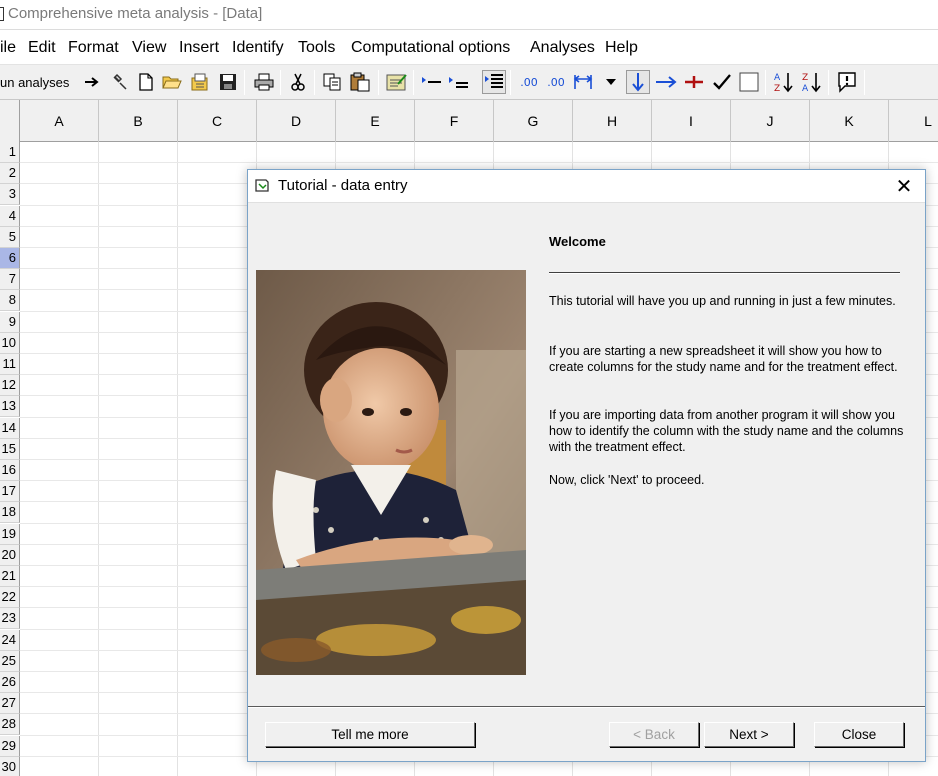  Describe the element at coordinates (10, 216) in the screenshot. I see `row-header-4: 4` at that location.